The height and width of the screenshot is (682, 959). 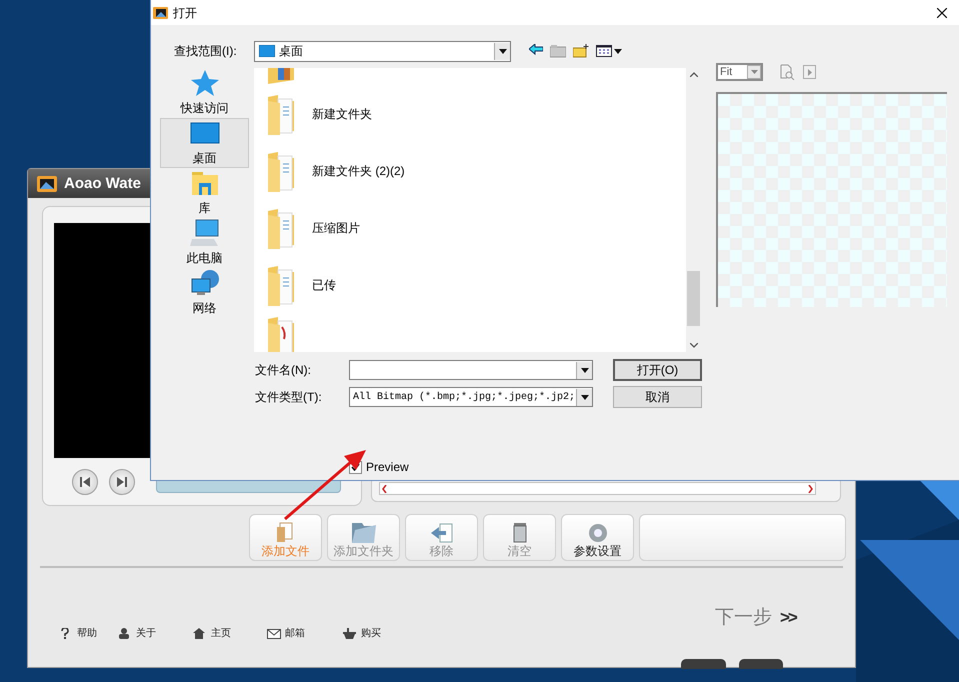 I want to click on preview-label: Preview, so click(x=387, y=467).